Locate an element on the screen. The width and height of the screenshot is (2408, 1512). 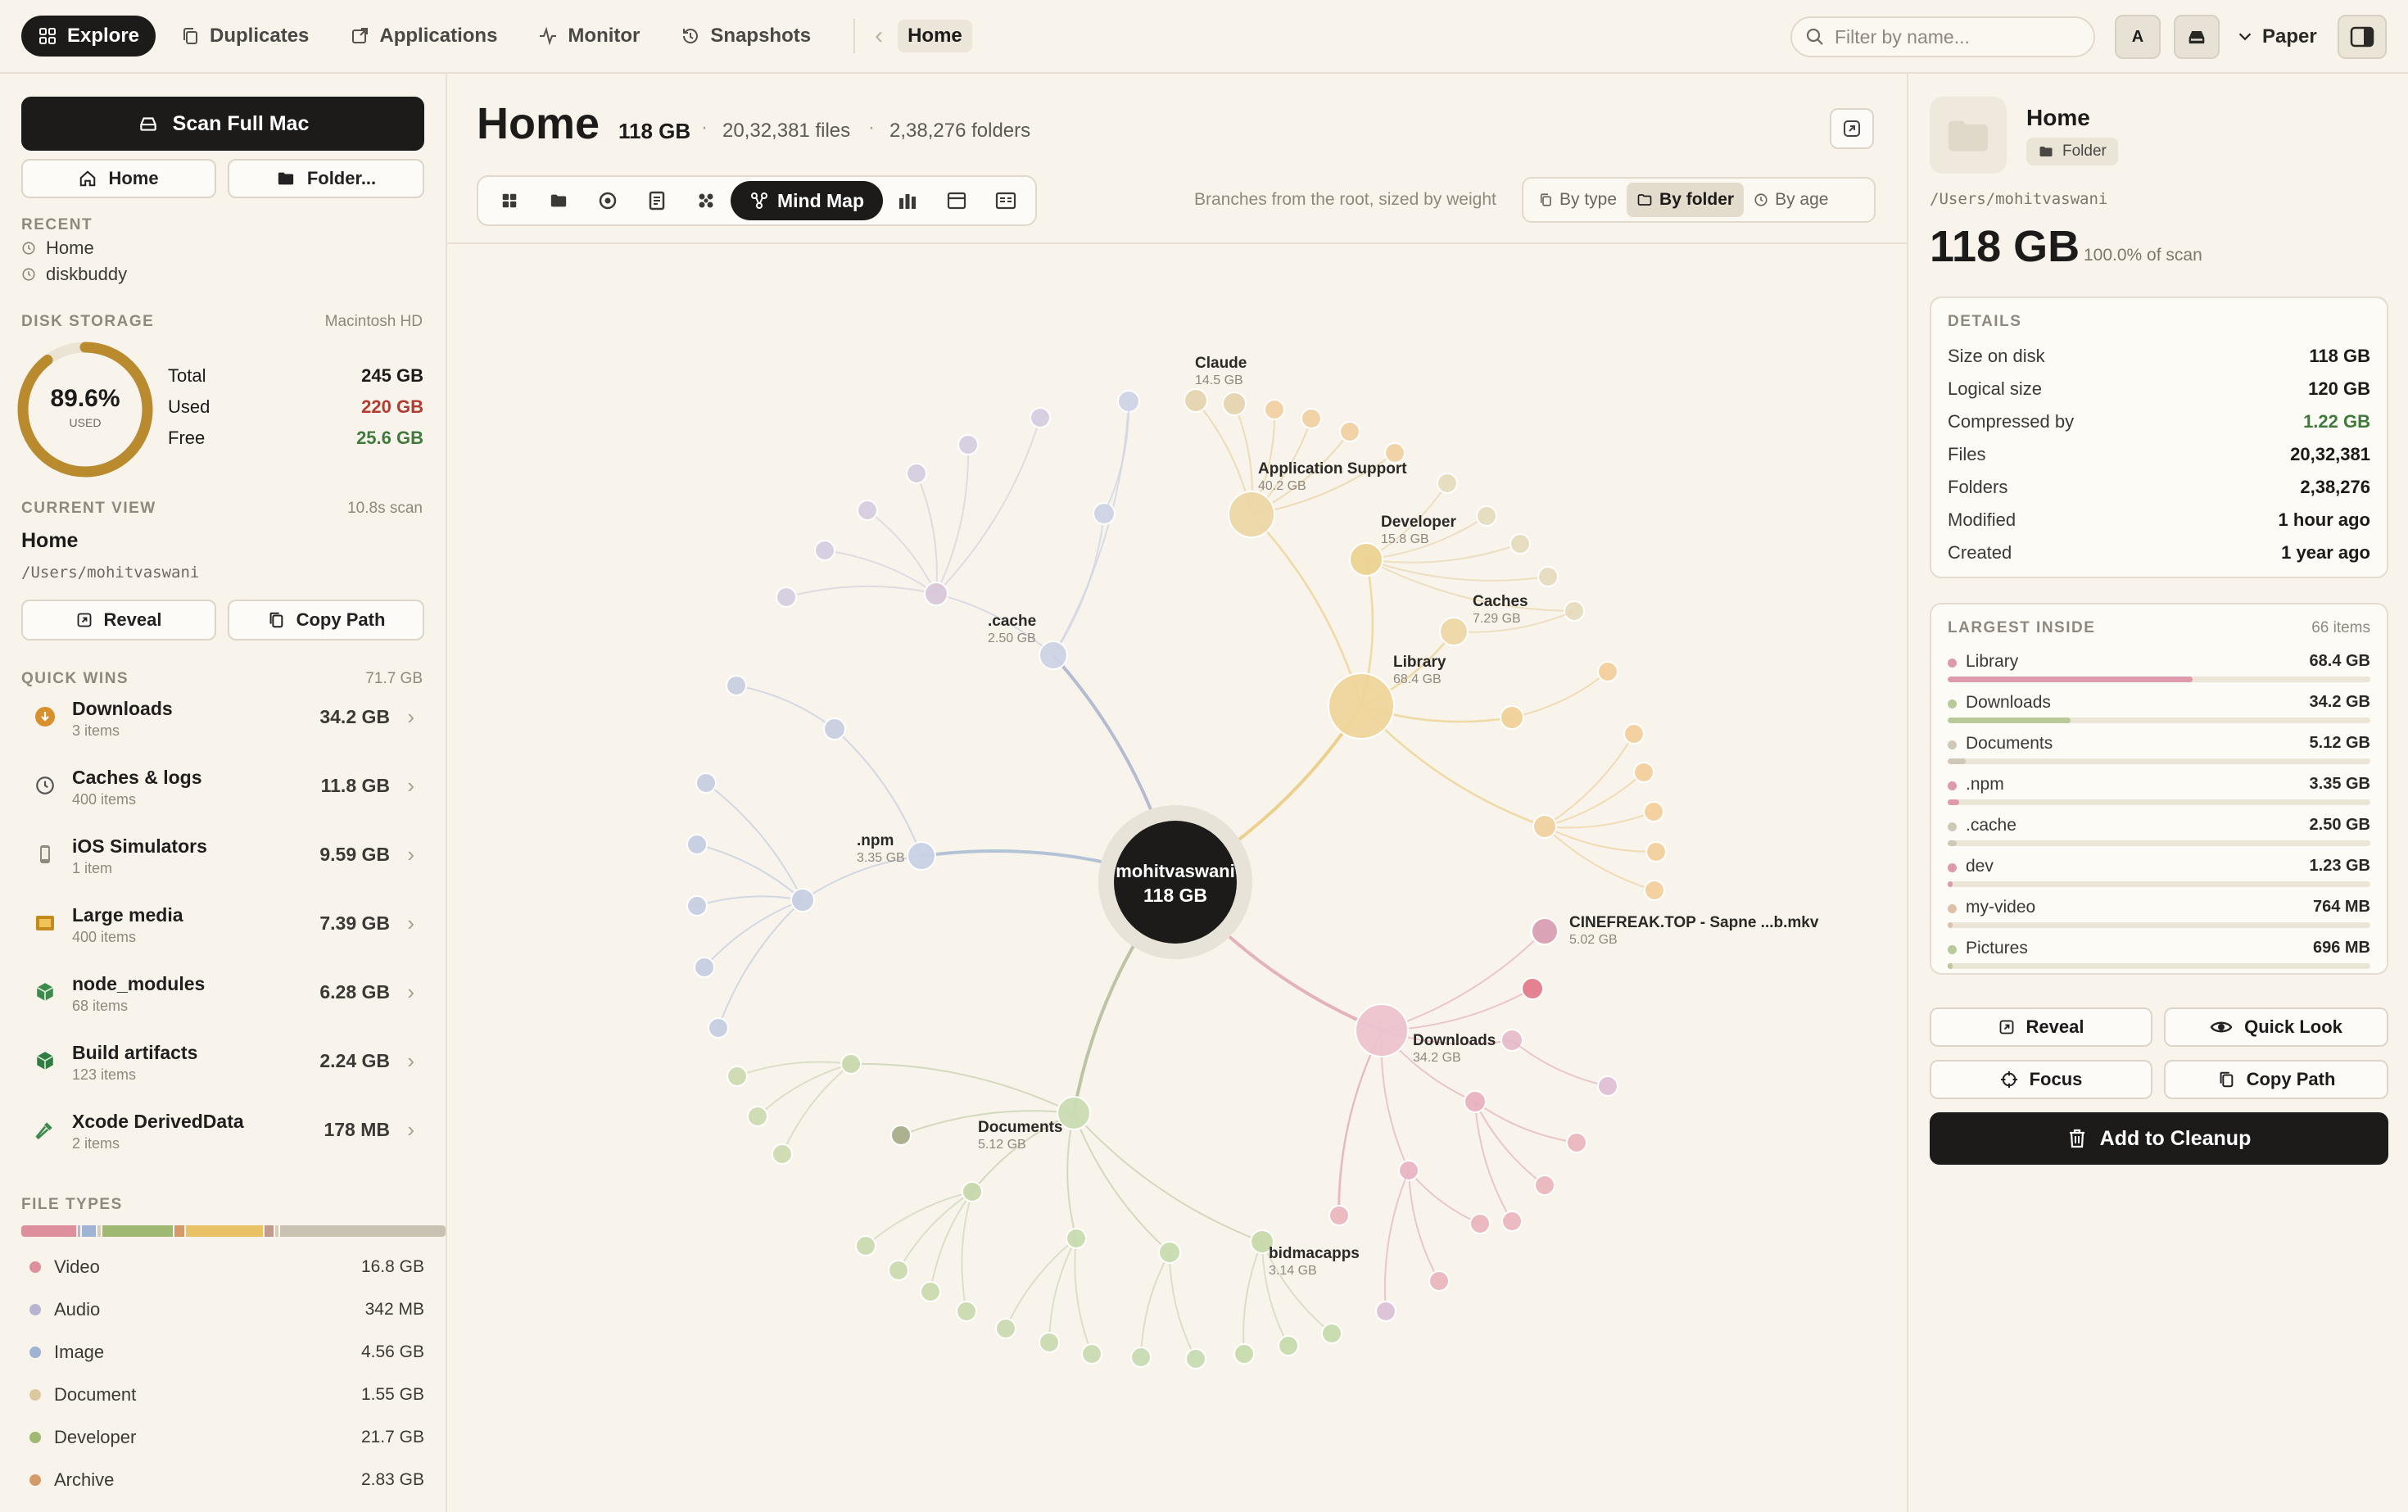
view-table-button is located at coordinates (956, 201).